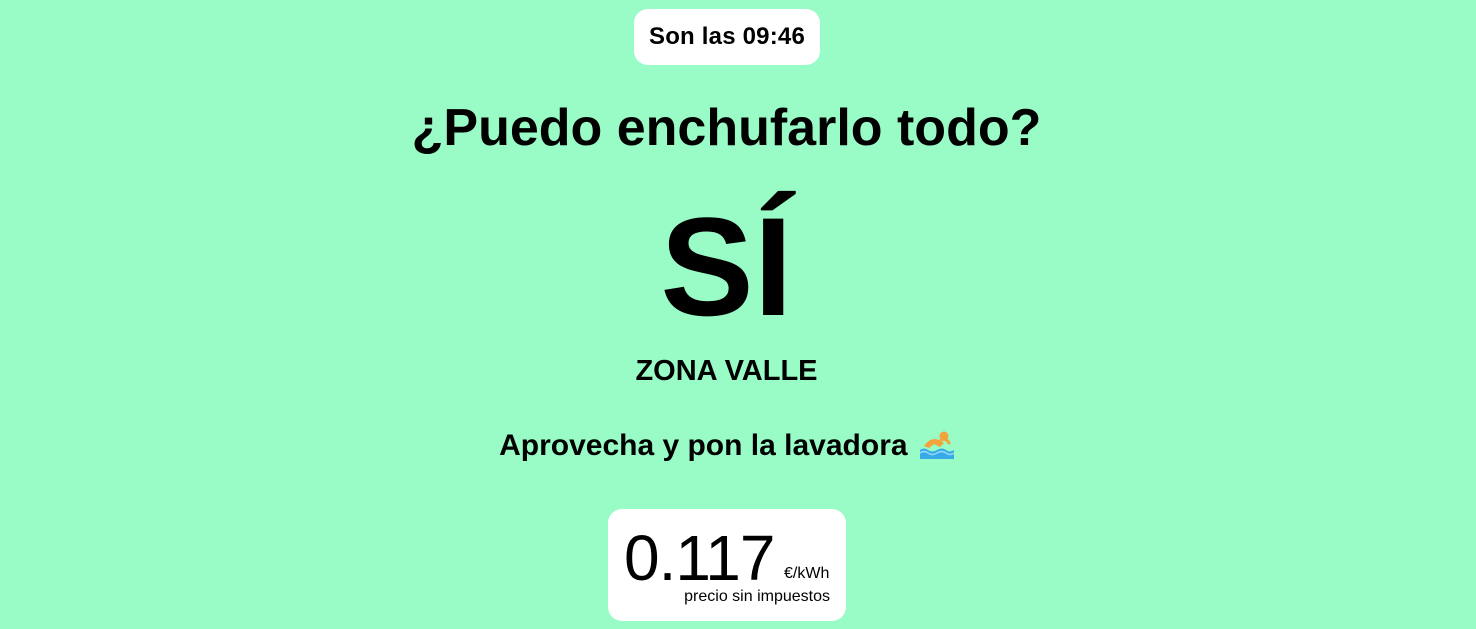 The width and height of the screenshot is (1476, 629). What do you see at coordinates (807, 573) in the screenshot?
I see `price-unit: €/kWh` at bounding box center [807, 573].